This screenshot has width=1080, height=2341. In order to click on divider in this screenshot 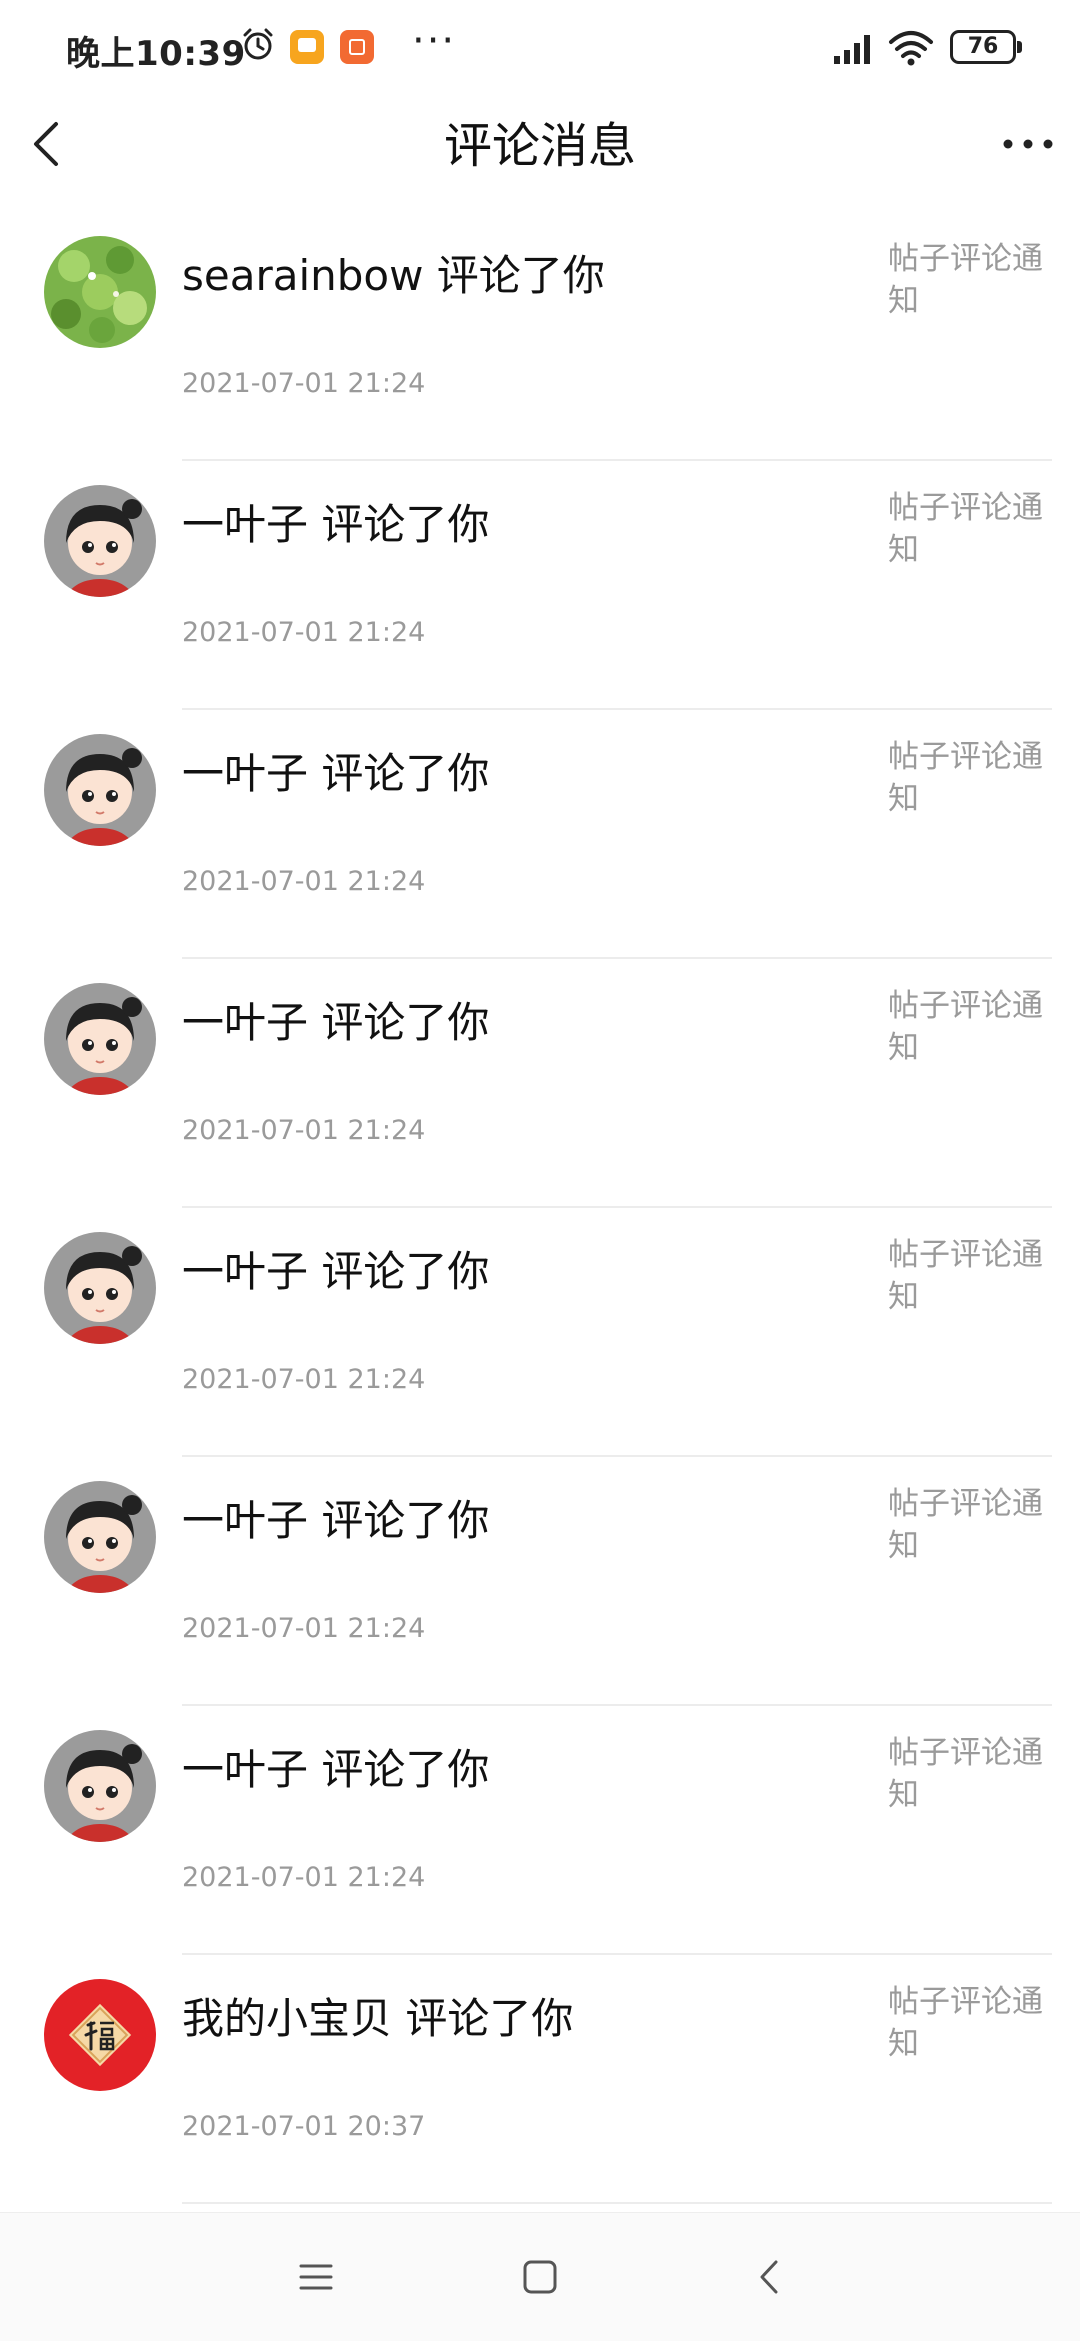, I will do `click(617, 2203)`.